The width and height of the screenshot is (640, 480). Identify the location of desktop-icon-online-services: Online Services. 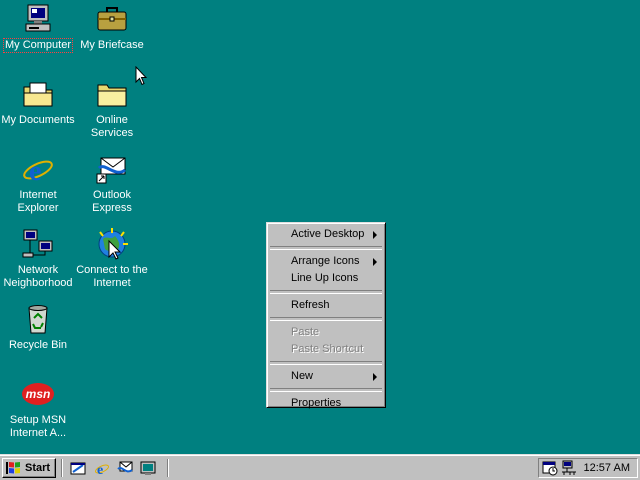
(112, 108).